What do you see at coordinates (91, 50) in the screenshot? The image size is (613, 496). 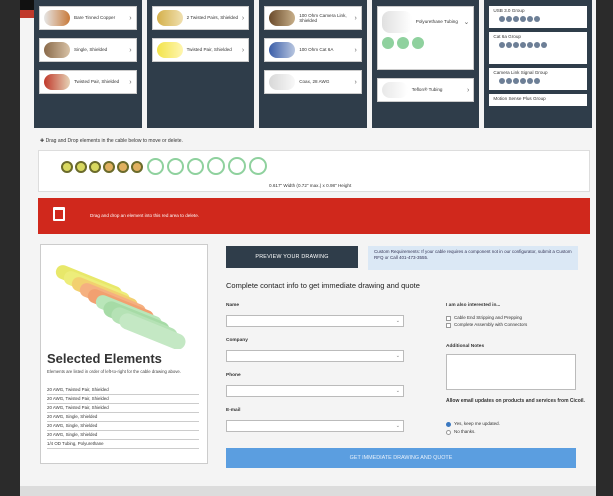 I see `palette-item-label: Single, Shielded` at bounding box center [91, 50].